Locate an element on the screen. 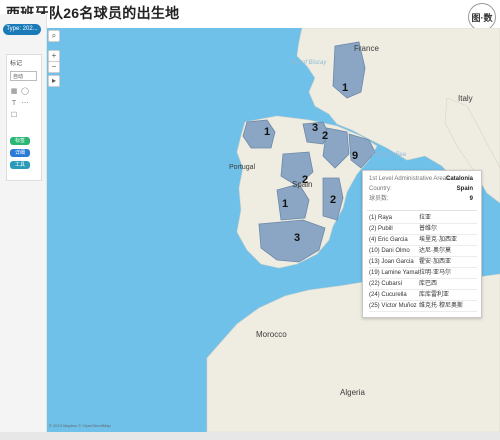 The height and width of the screenshot is (440, 500). marks-chip-3: 工具 is located at coordinates (20, 165).